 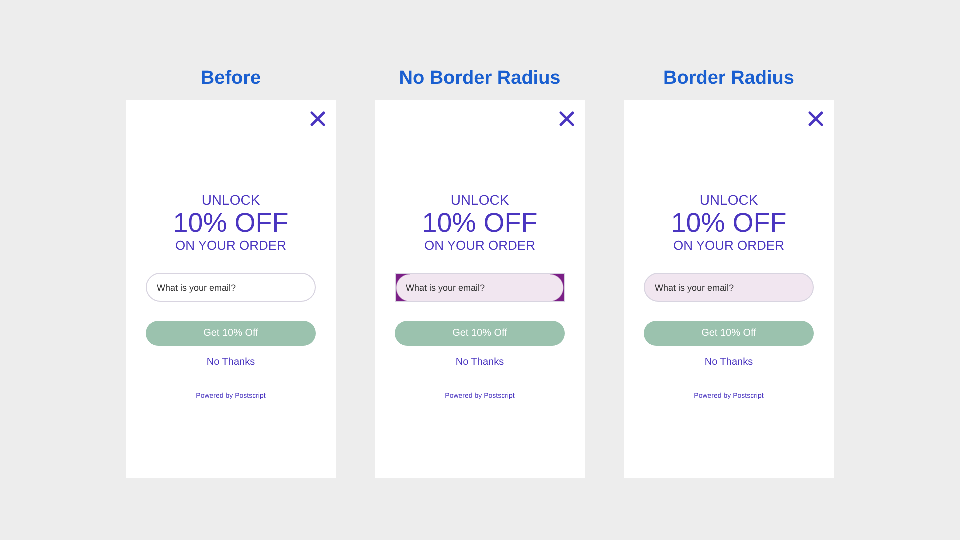 I want to click on panel-title: Before, so click(x=231, y=79).